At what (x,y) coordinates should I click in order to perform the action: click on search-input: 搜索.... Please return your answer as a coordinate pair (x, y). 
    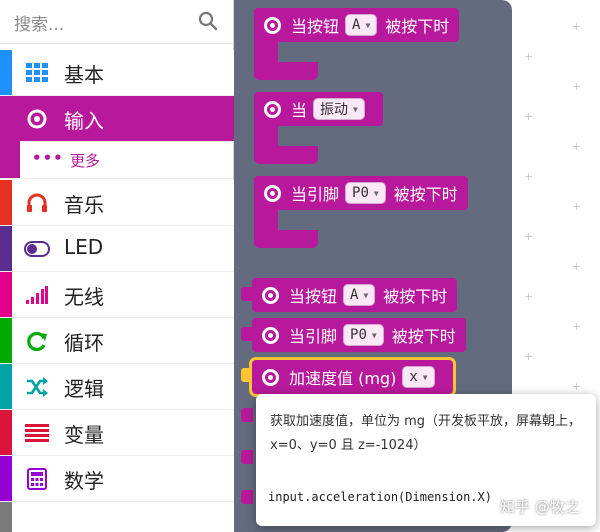
    Looking at the image, I should click on (39, 22).